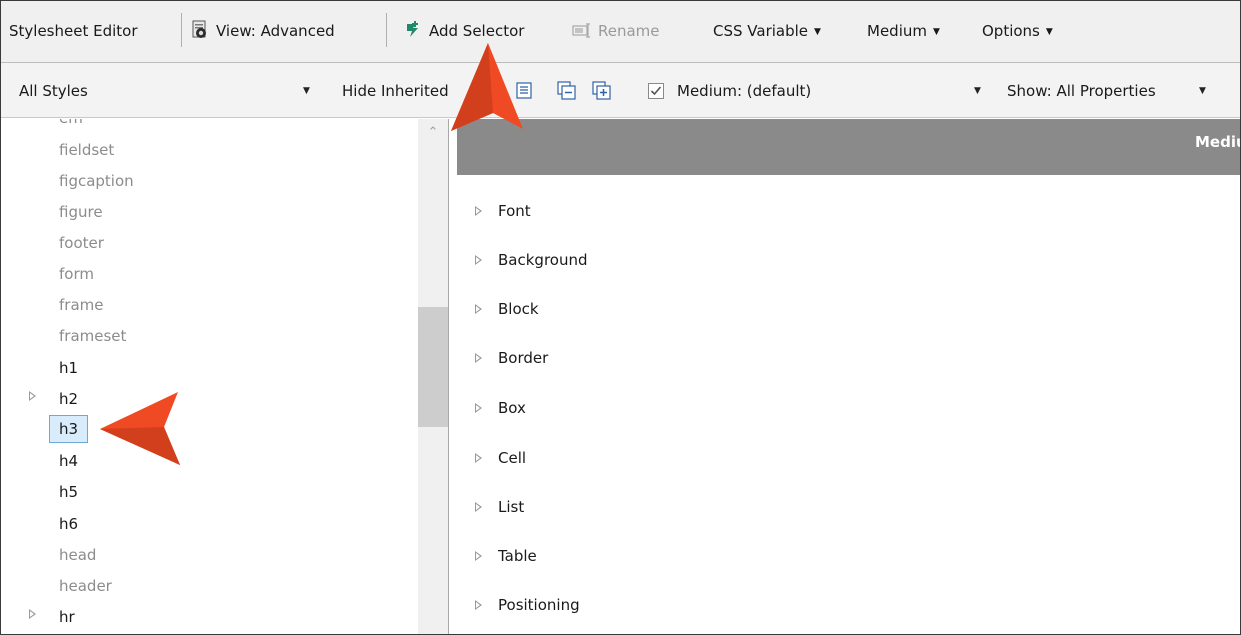  I want to click on property-group: Font, so click(503, 211).